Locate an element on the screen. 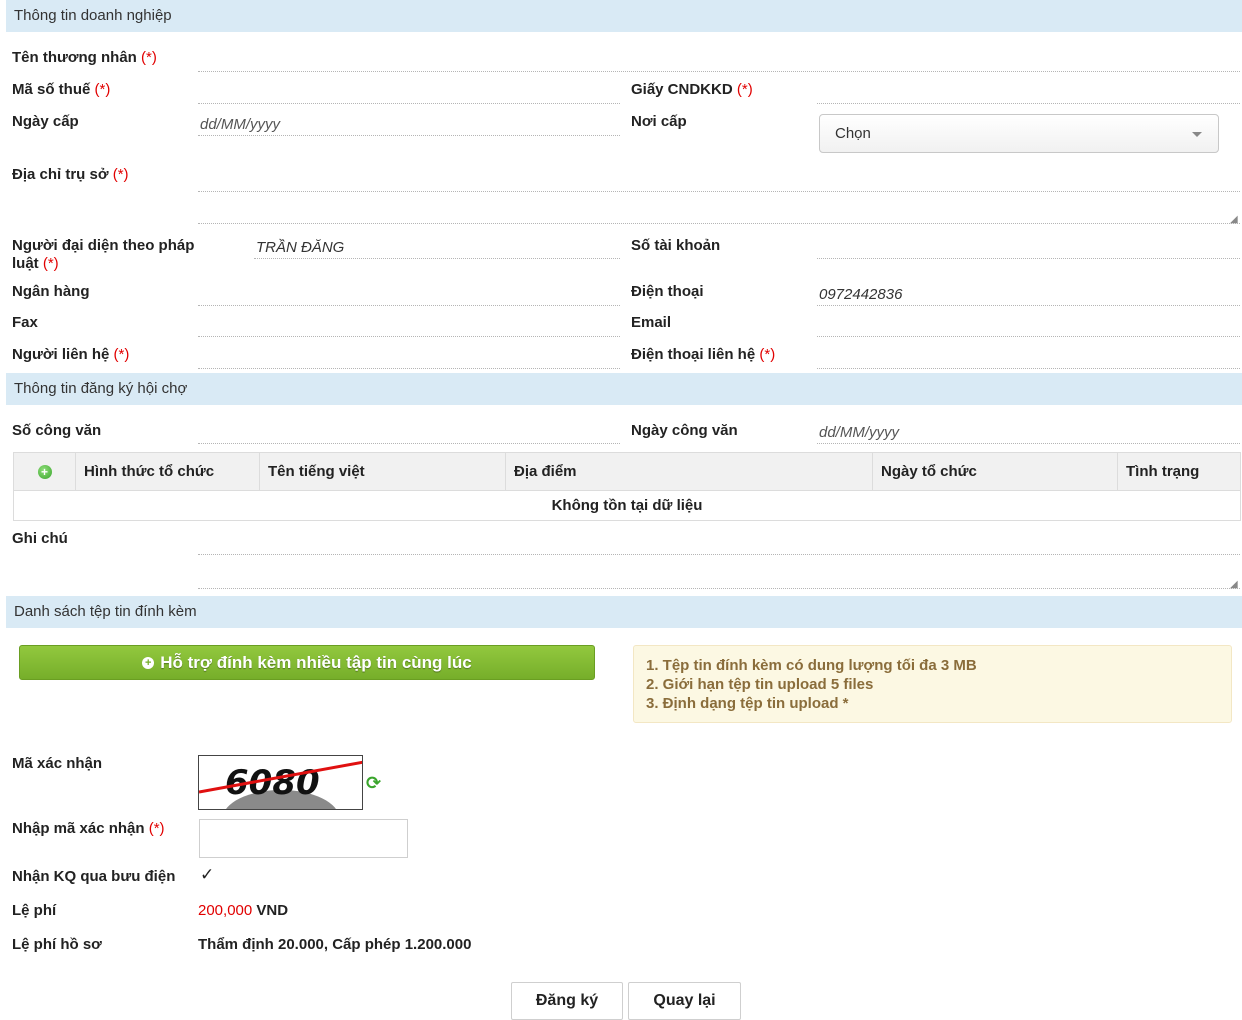 This screenshot has width=1242, height=1020. captcha-text: 6080 is located at coordinates (272, 783).